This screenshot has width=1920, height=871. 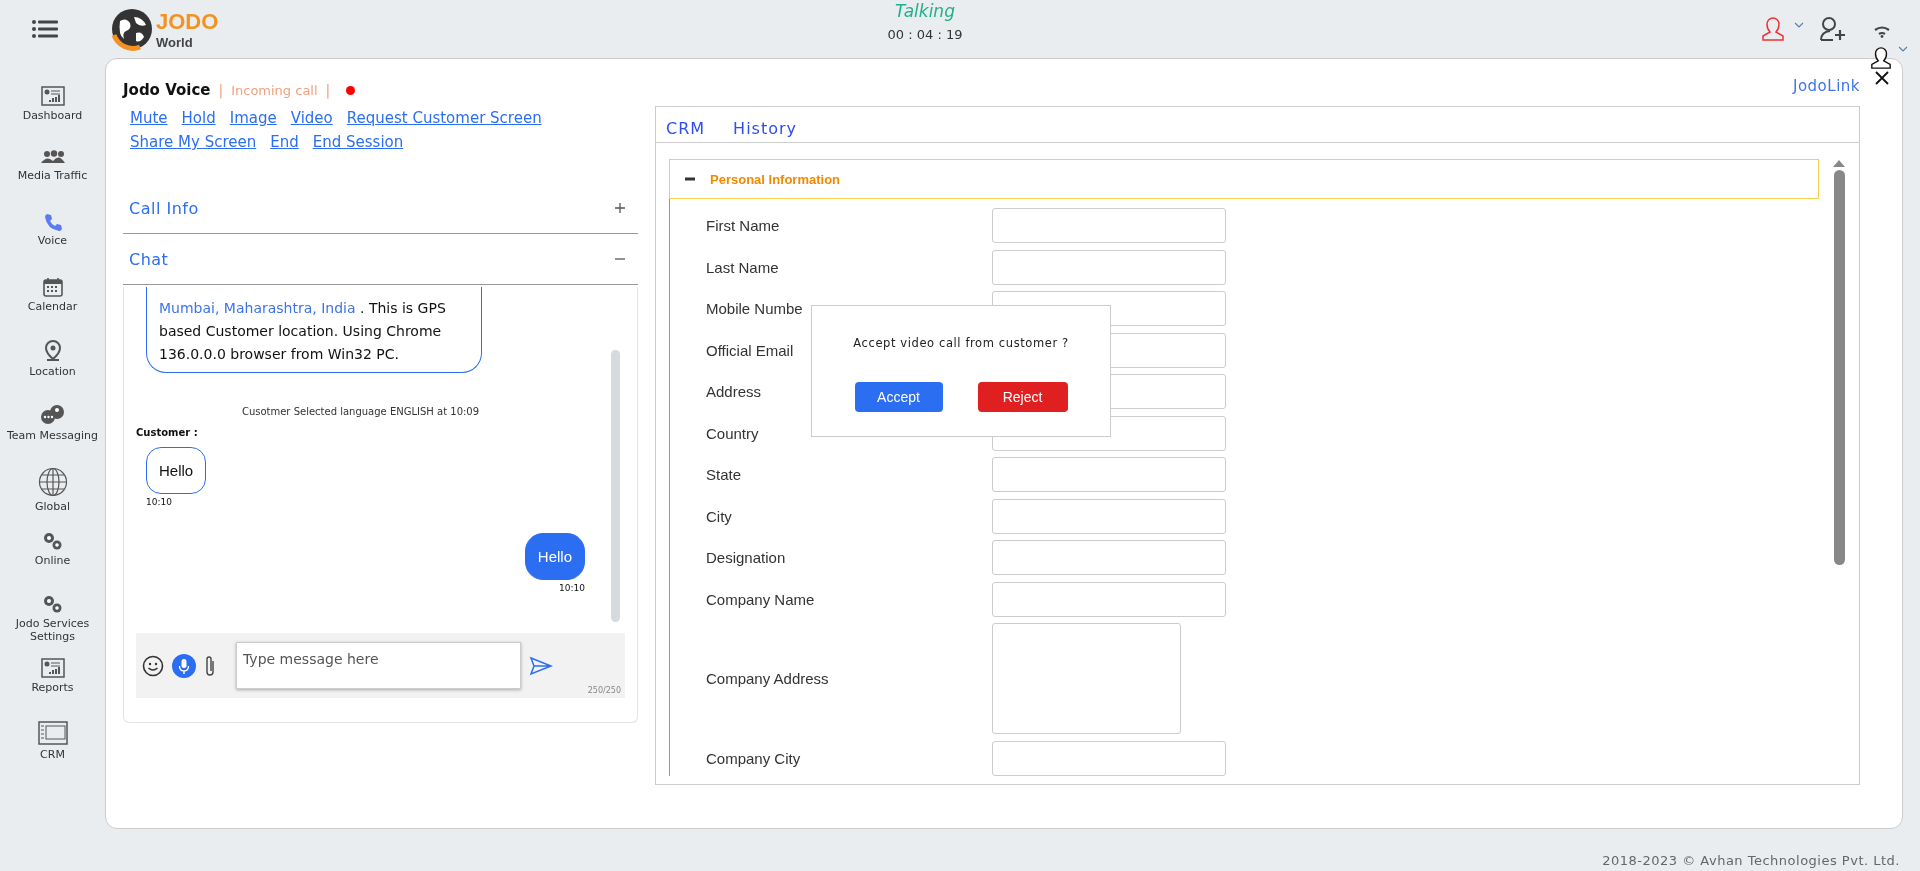 I want to click on sidebar-label: Media Traffic, so click(x=52, y=175).